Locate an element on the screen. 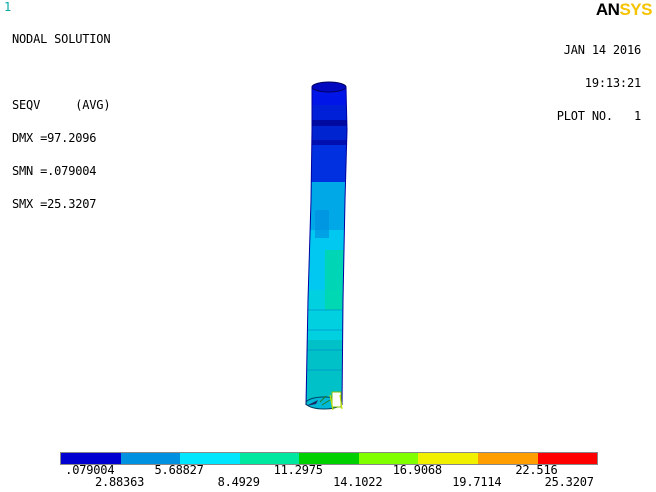 This screenshot has height=492, width=656. tower-body is located at coordinates (326, 246).